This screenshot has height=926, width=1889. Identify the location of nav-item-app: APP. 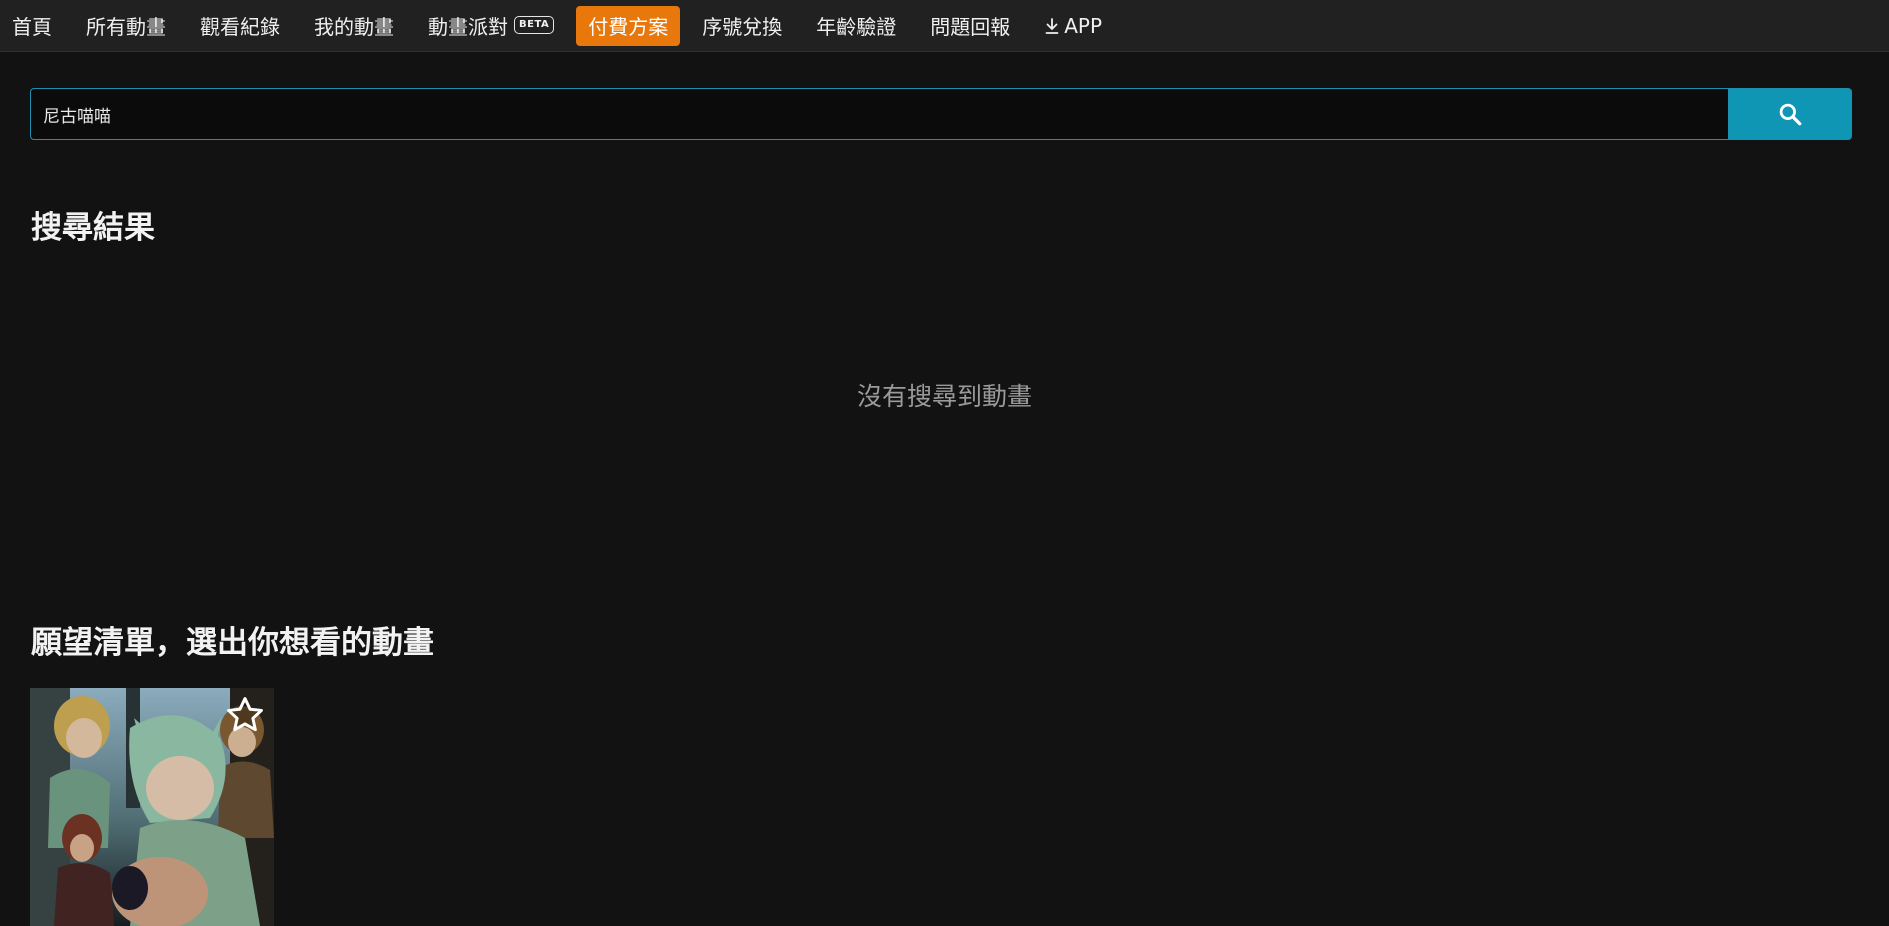
(1073, 26).